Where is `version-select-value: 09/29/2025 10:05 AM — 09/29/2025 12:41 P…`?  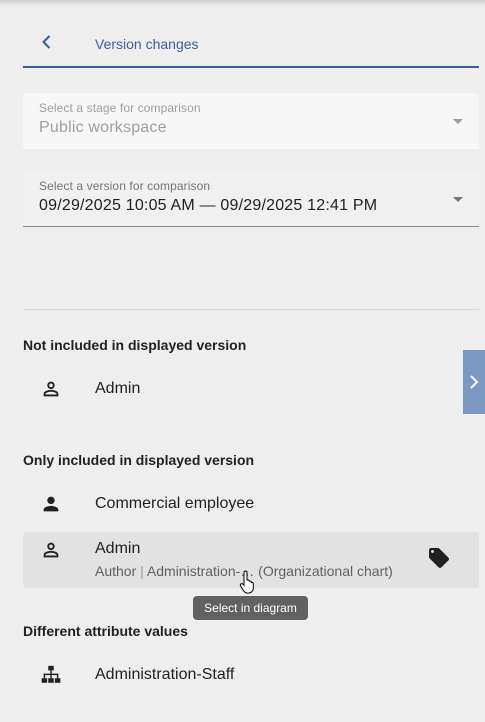
version-select-value: 09/29/2025 10:05 AM — 09/29/2025 12:41 P… is located at coordinates (208, 205).